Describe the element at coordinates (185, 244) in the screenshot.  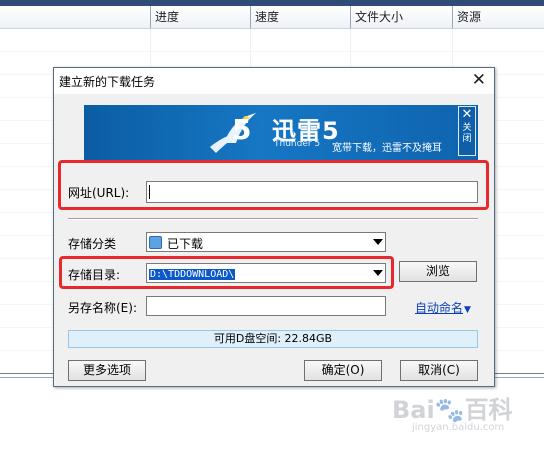
I see `category-value: 已下载` at that location.